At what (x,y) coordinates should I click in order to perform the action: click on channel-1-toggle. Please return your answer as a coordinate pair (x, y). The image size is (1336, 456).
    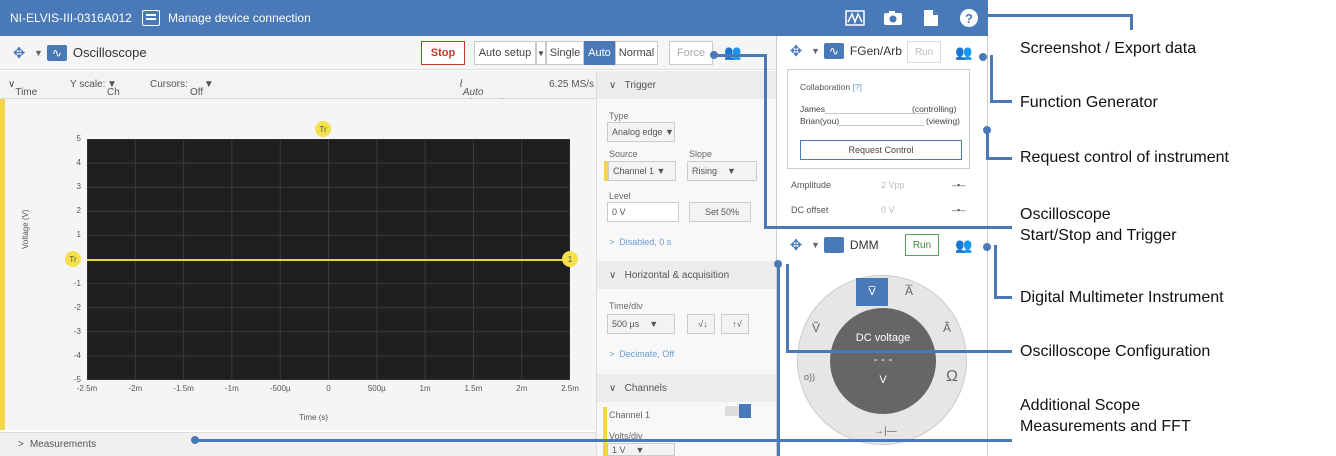
    Looking at the image, I should click on (738, 411).